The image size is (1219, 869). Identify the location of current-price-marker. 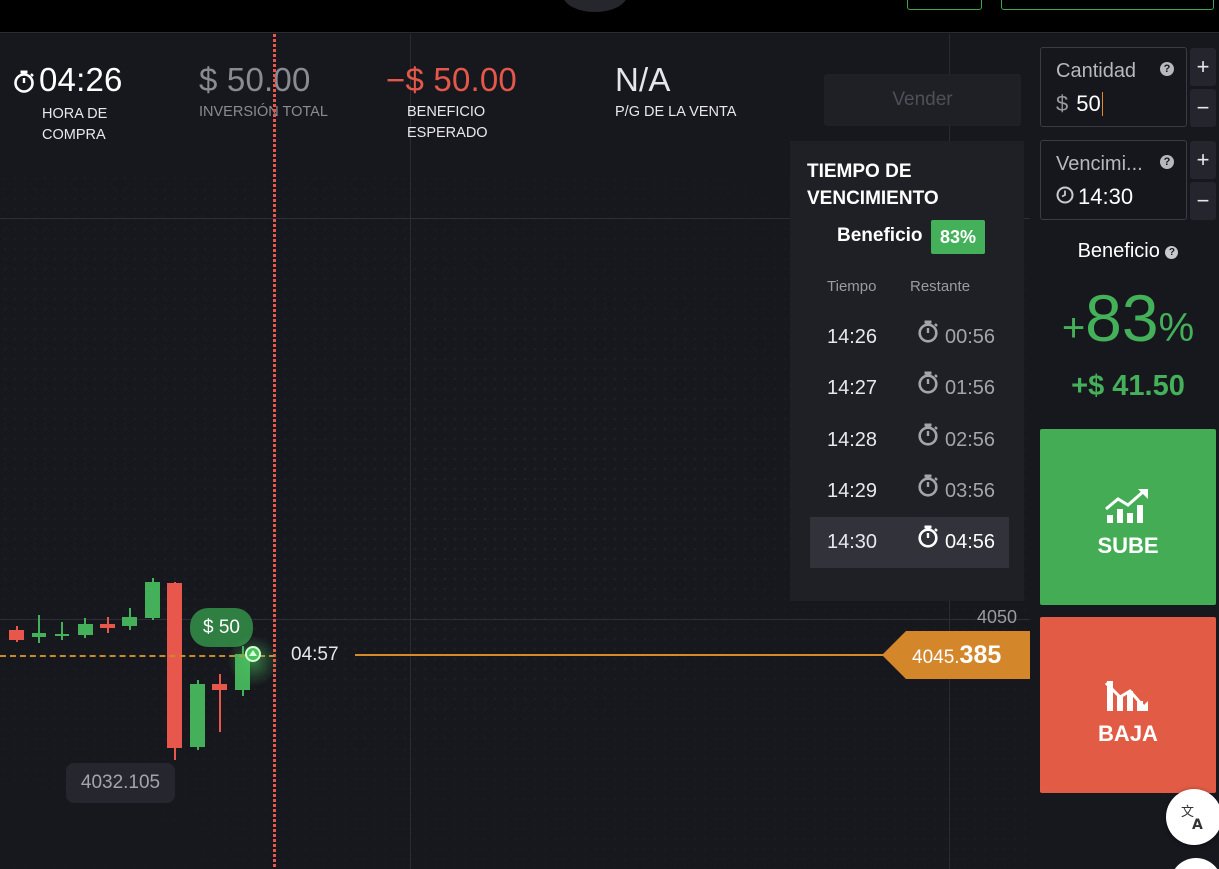
(253, 654).